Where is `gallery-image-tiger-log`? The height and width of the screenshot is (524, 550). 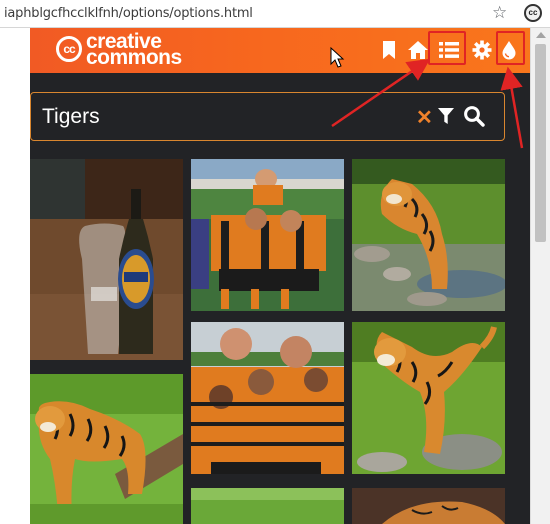 gallery-image-tiger-log is located at coordinates (106, 449).